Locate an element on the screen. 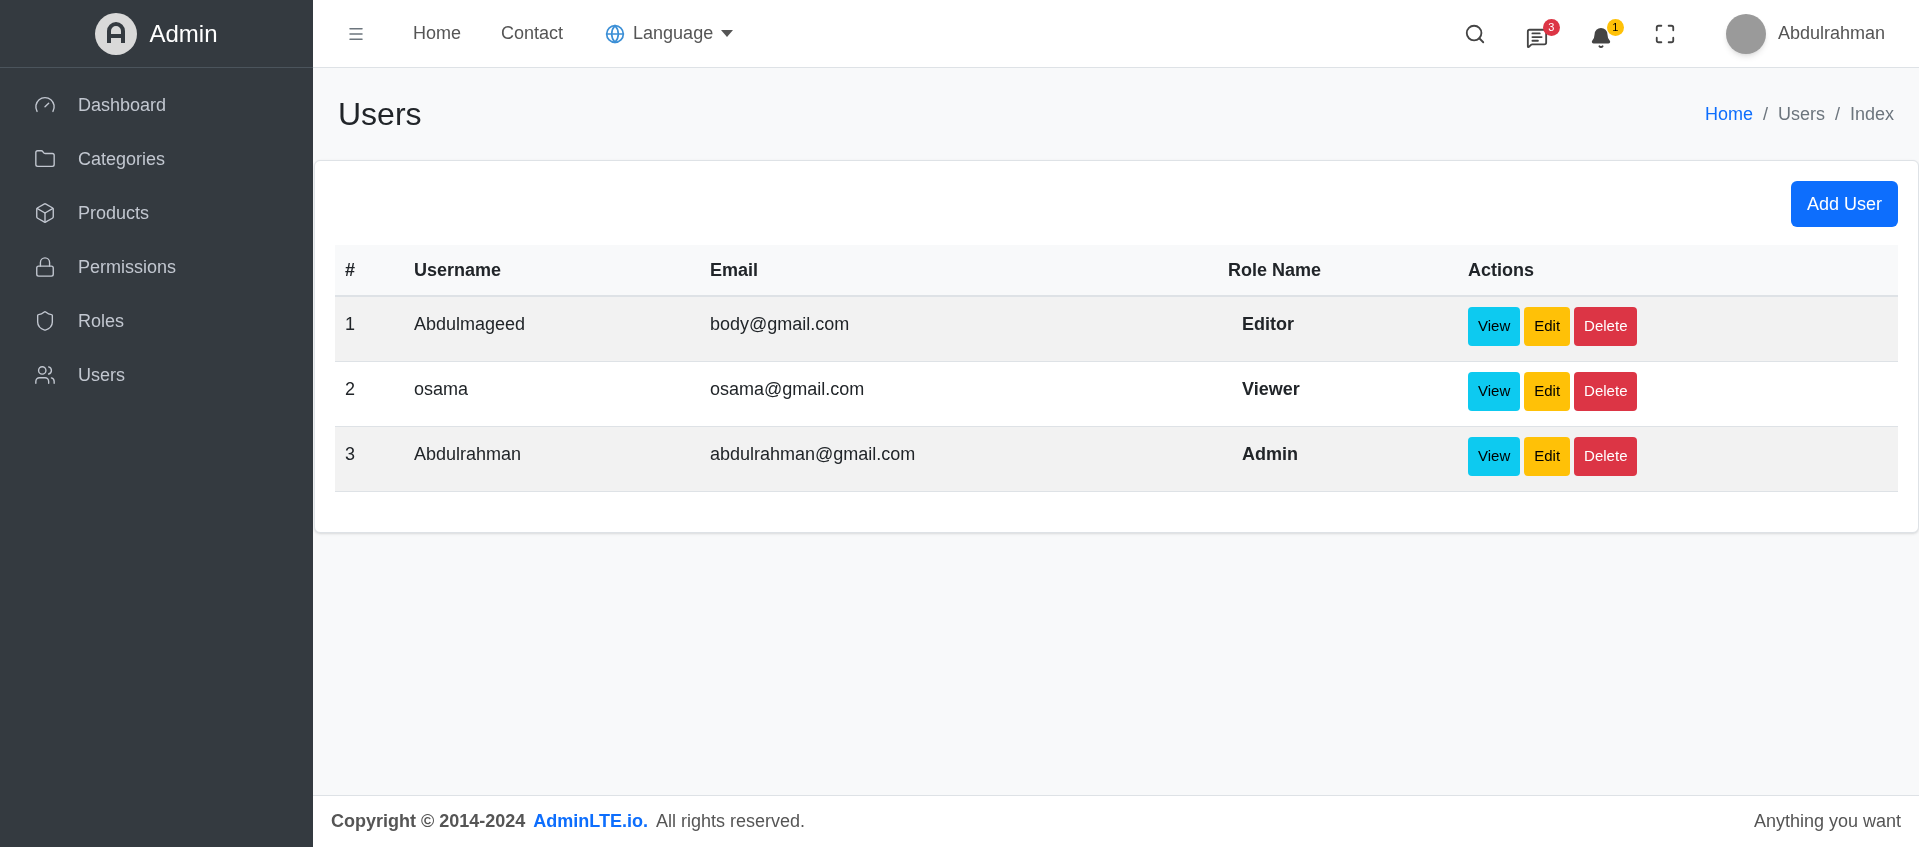 Image resolution: width=1919 pixels, height=847 pixels. table-cell: 1 is located at coordinates (350, 324).